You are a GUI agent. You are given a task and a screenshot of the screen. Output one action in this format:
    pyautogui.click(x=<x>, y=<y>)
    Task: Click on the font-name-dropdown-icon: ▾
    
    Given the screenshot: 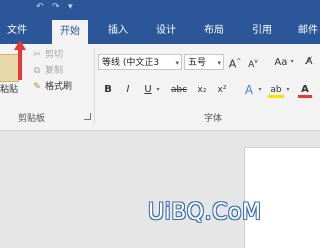 What is the action you would take?
    pyautogui.click(x=177, y=63)
    